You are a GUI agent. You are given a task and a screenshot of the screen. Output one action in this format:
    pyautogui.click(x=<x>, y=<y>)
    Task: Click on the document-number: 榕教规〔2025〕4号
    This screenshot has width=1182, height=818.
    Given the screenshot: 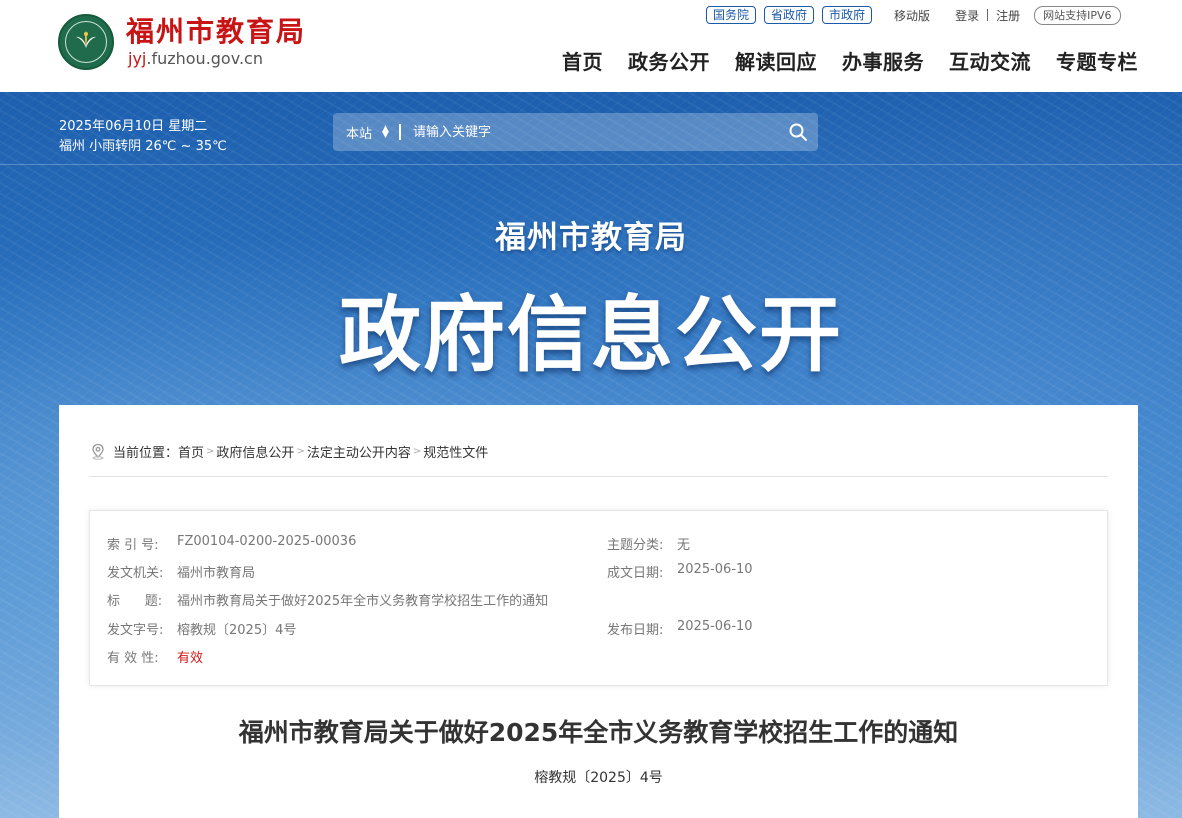 What is the action you would take?
    pyautogui.click(x=598, y=778)
    